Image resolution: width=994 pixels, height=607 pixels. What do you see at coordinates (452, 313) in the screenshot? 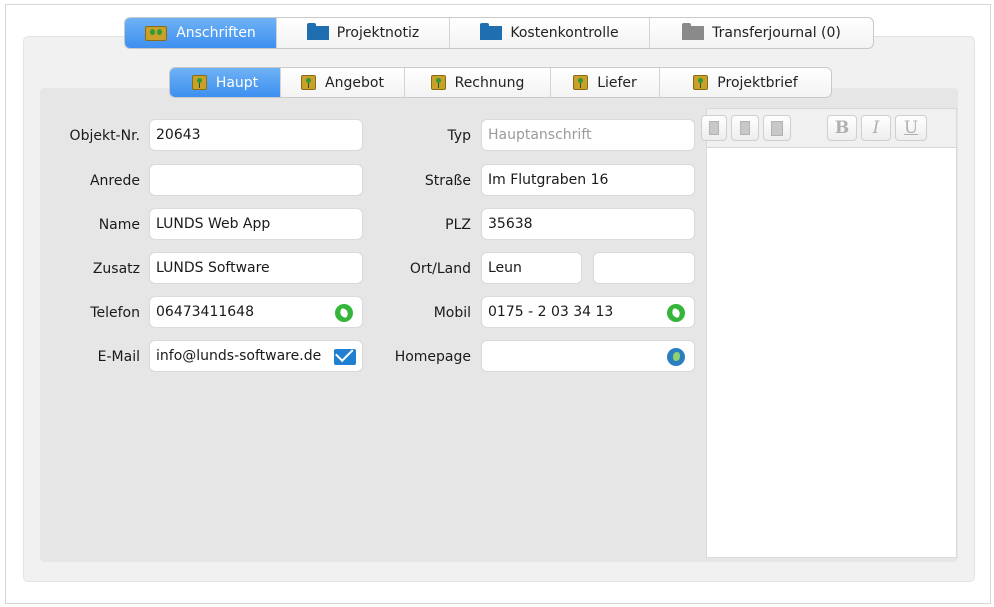
I see `mobil-label: Mobil` at bounding box center [452, 313].